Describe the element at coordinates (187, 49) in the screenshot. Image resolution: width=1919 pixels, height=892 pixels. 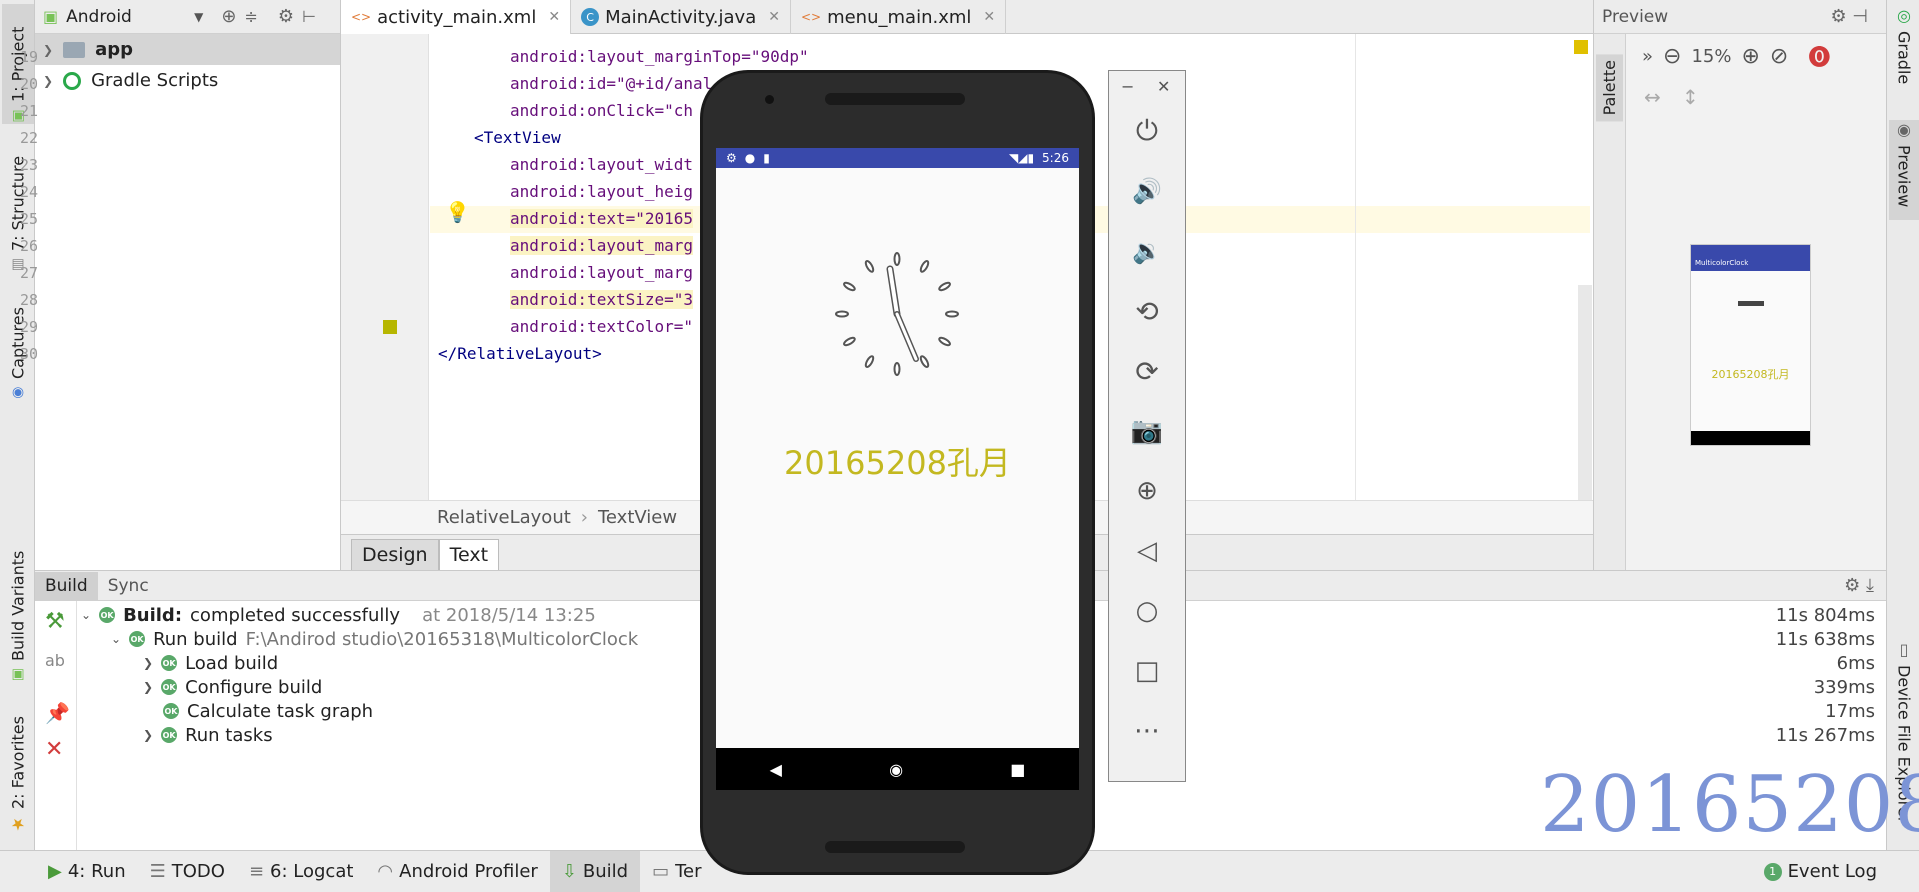
I see `tree-item-app: ❯ app` at that location.